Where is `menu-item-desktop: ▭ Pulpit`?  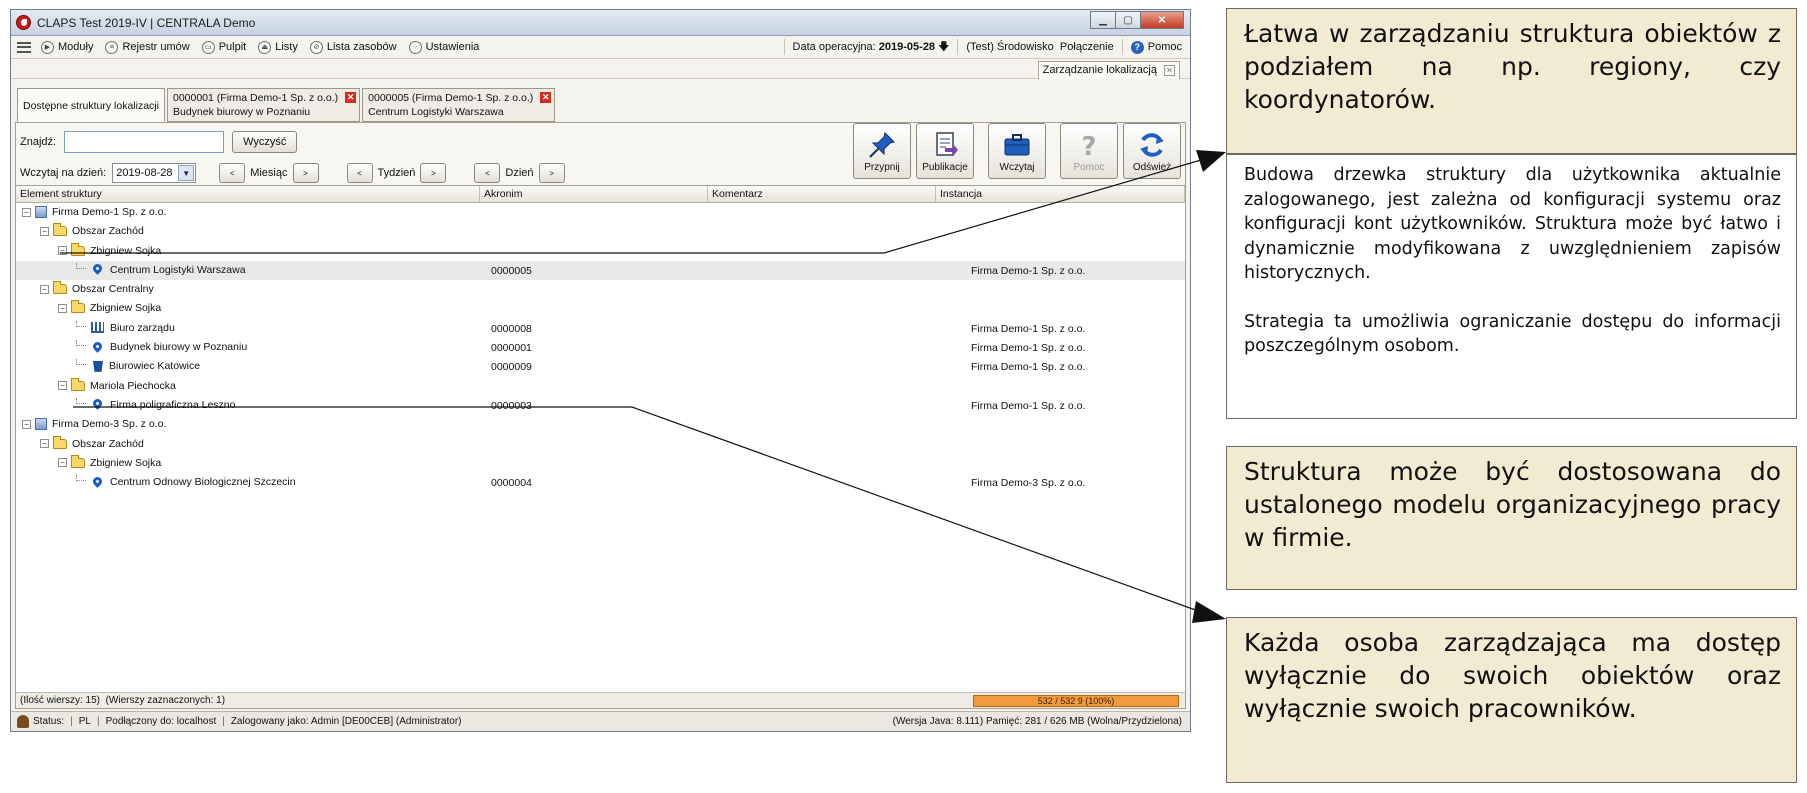
menu-item-desktop: ▭ Pulpit is located at coordinates (223, 47).